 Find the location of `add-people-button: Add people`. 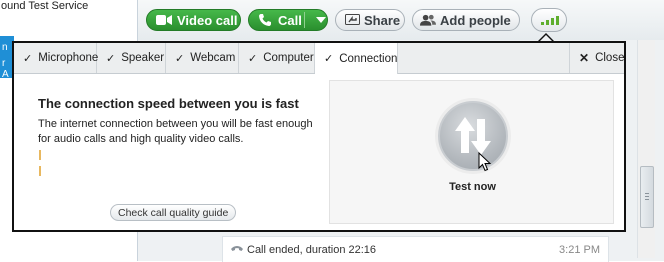

add-people-button: Add people is located at coordinates (466, 20).